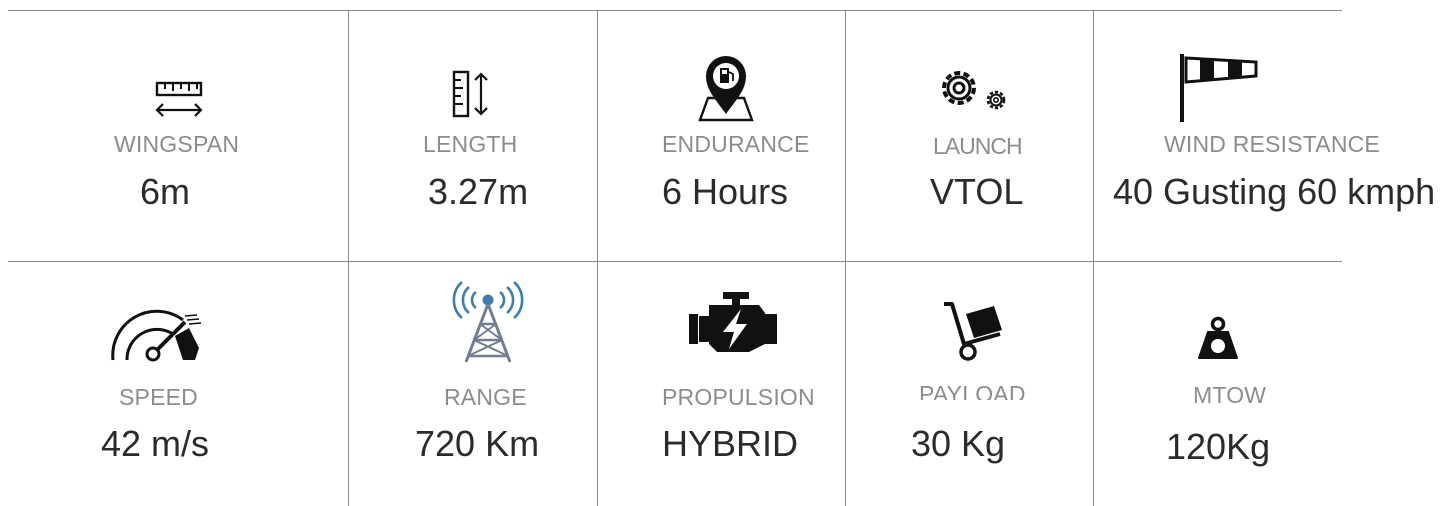 This screenshot has height=506, width=1445. What do you see at coordinates (179, 100) in the screenshot?
I see `ruler-arrows-icon` at bounding box center [179, 100].